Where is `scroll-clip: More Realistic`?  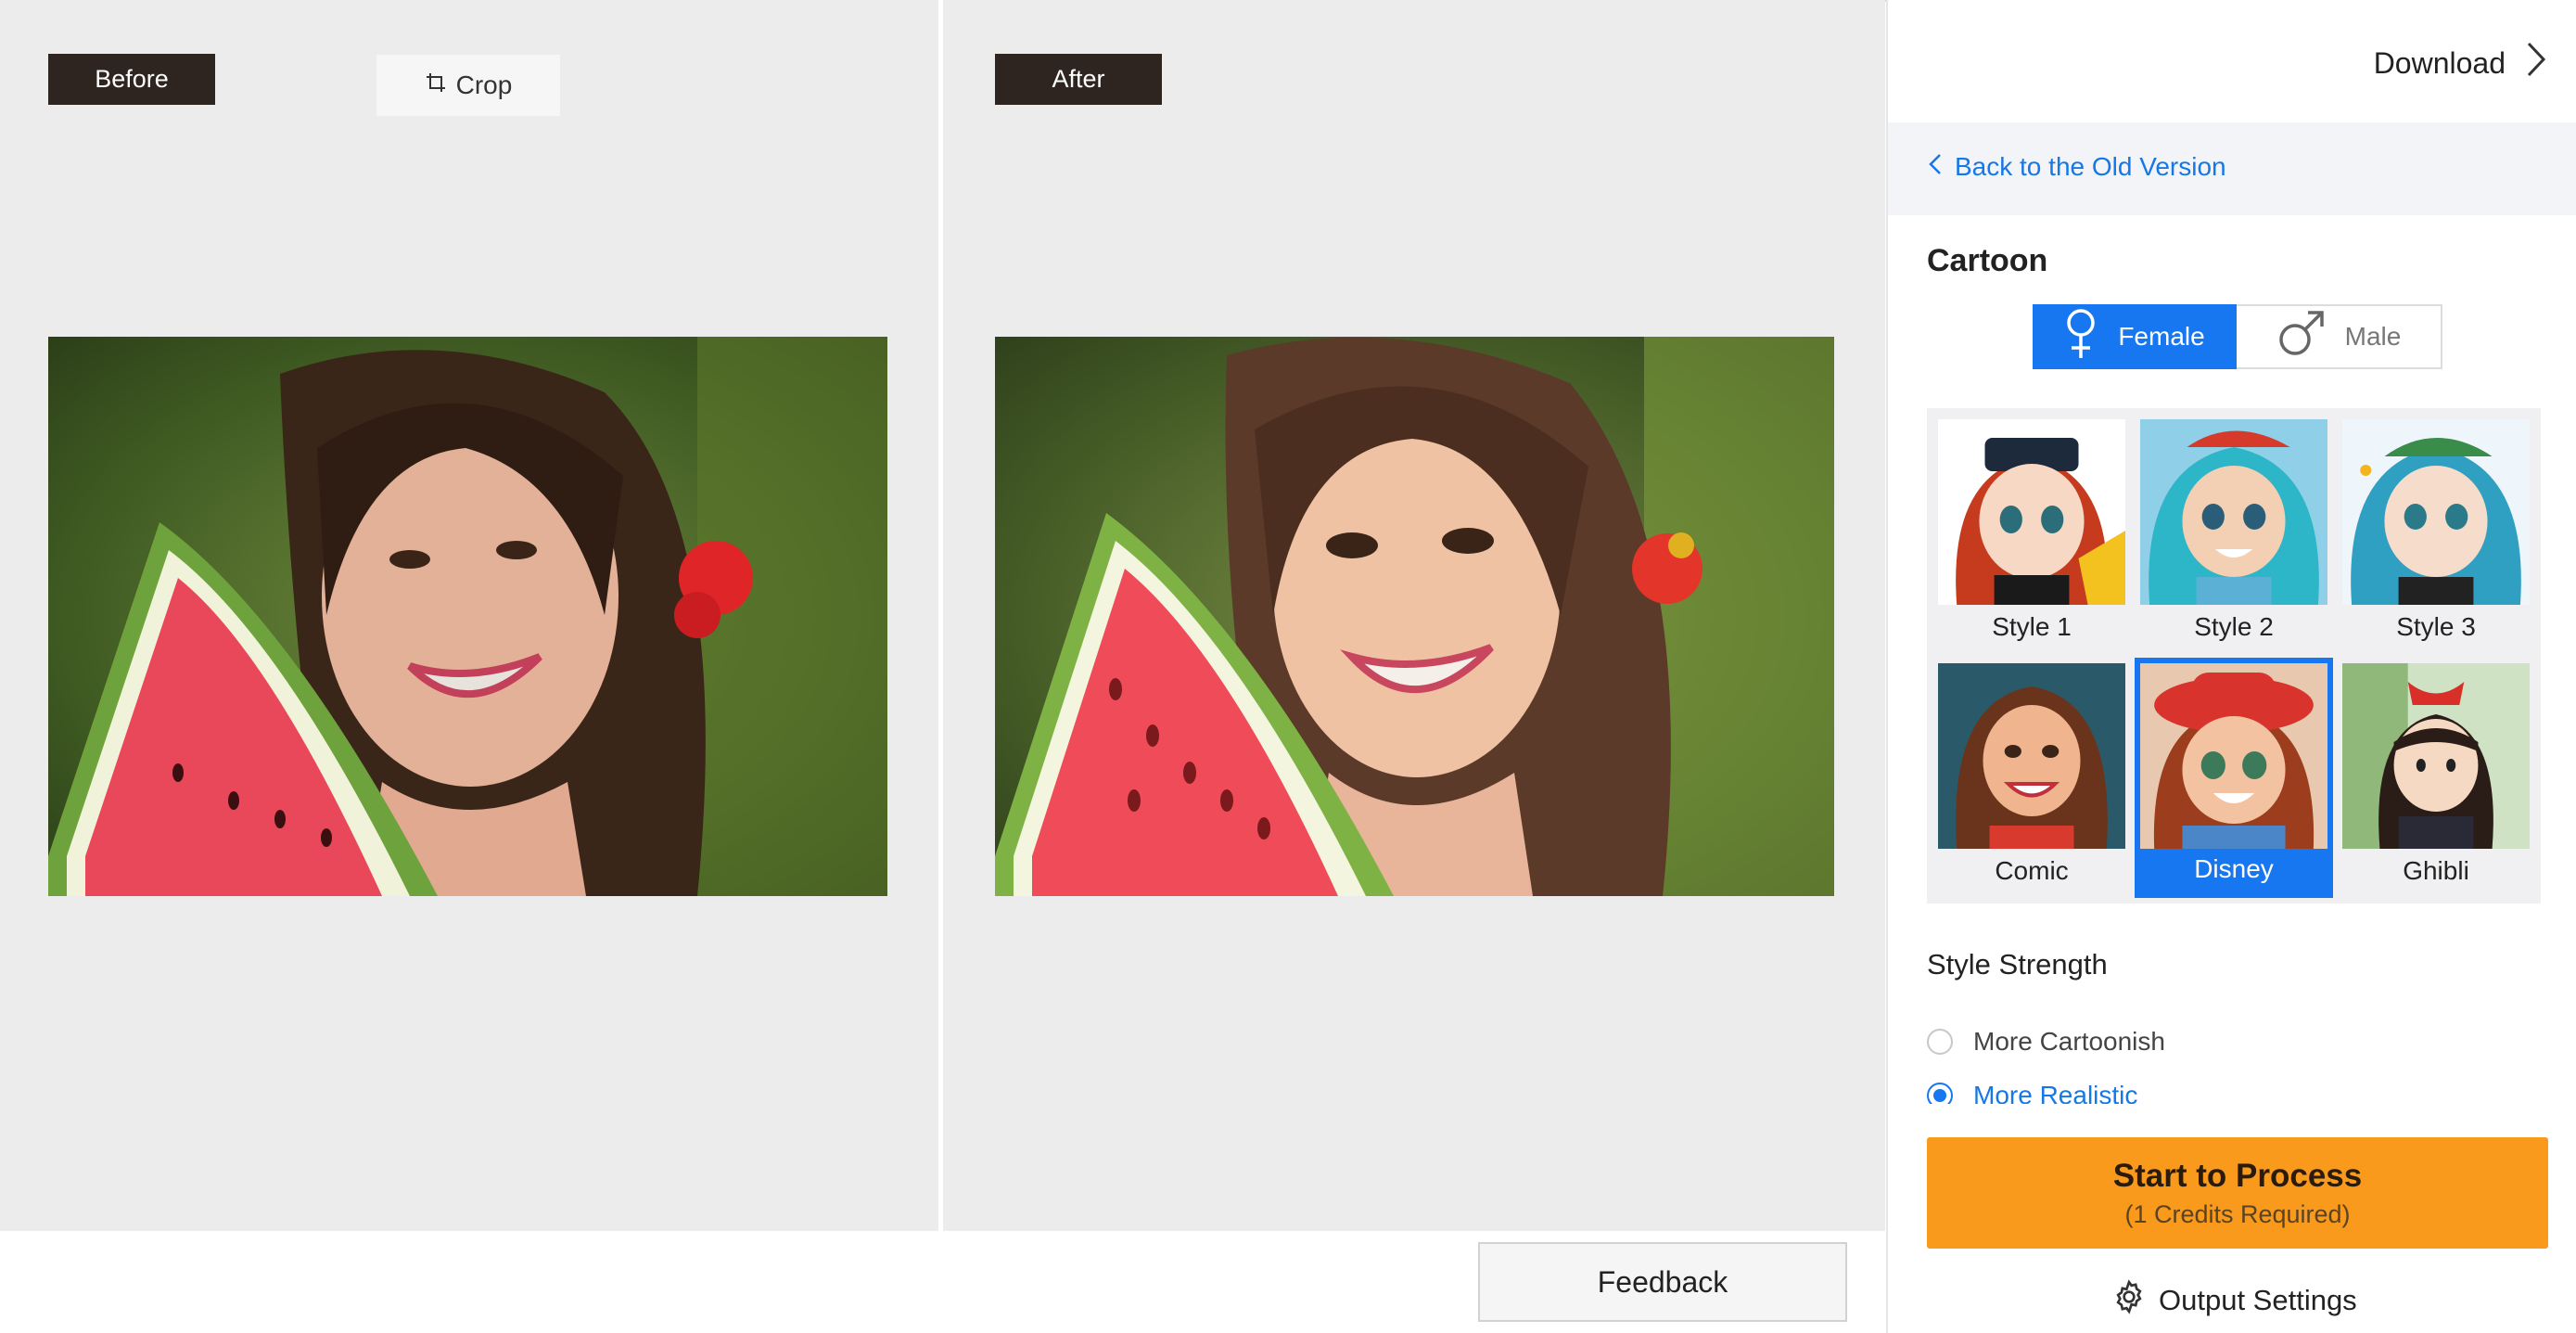
scroll-clip: More Realistic is located at coordinates (2232, 1085).